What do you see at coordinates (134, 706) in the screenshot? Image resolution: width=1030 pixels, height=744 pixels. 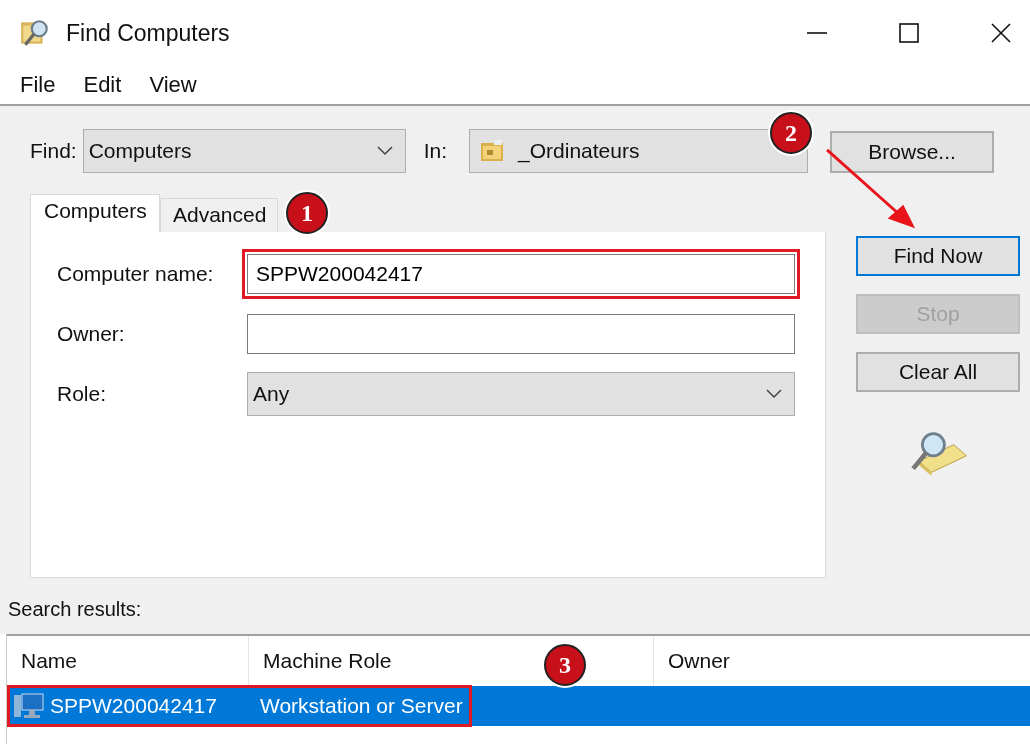 I see `table-cell-text: SPPW200042417` at bounding box center [134, 706].